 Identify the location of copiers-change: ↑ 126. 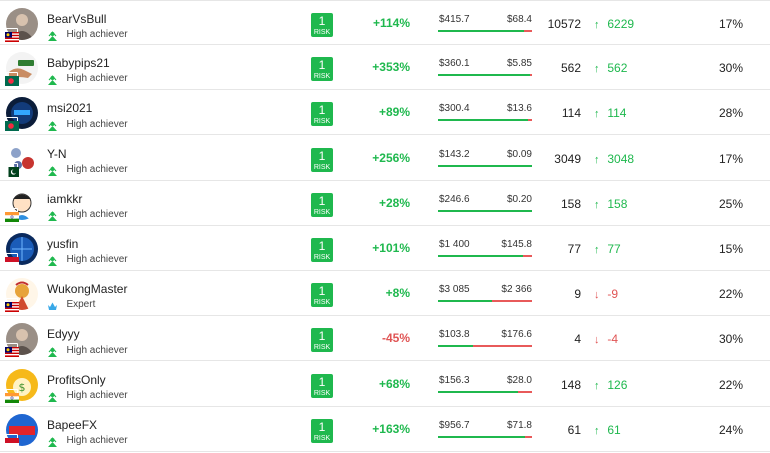
(610, 385).